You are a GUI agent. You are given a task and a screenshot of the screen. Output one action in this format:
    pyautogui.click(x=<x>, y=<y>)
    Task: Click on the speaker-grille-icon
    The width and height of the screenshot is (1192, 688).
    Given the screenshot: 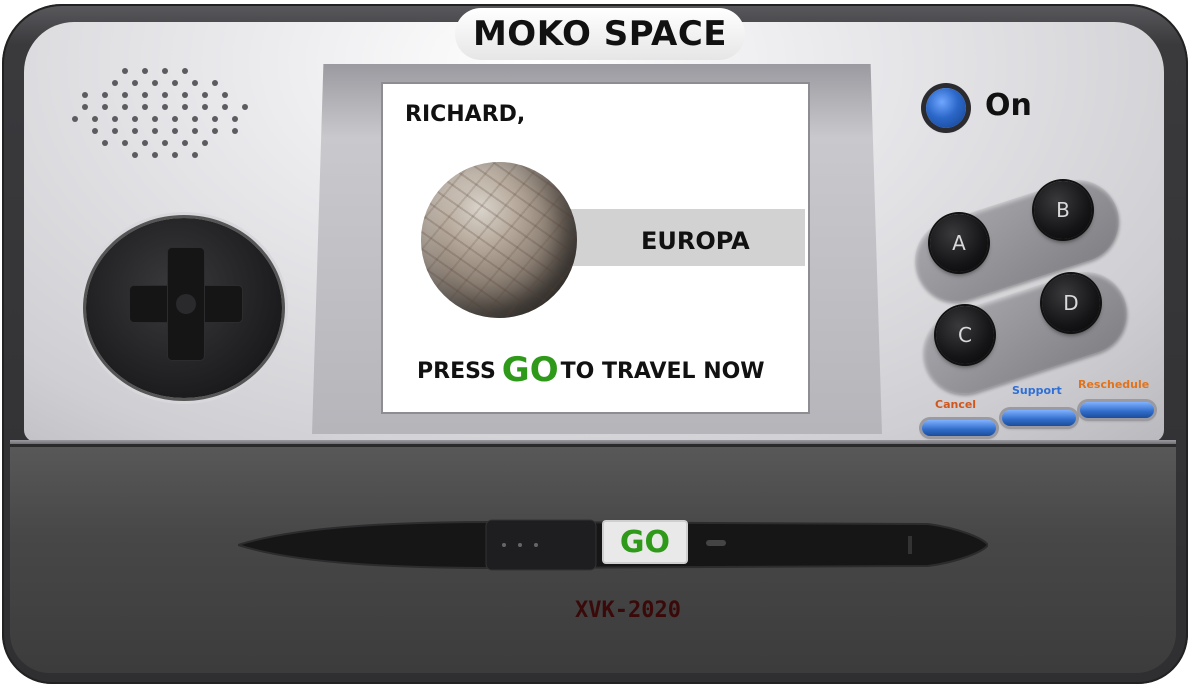 What is the action you would take?
    pyautogui.click(x=167, y=116)
    